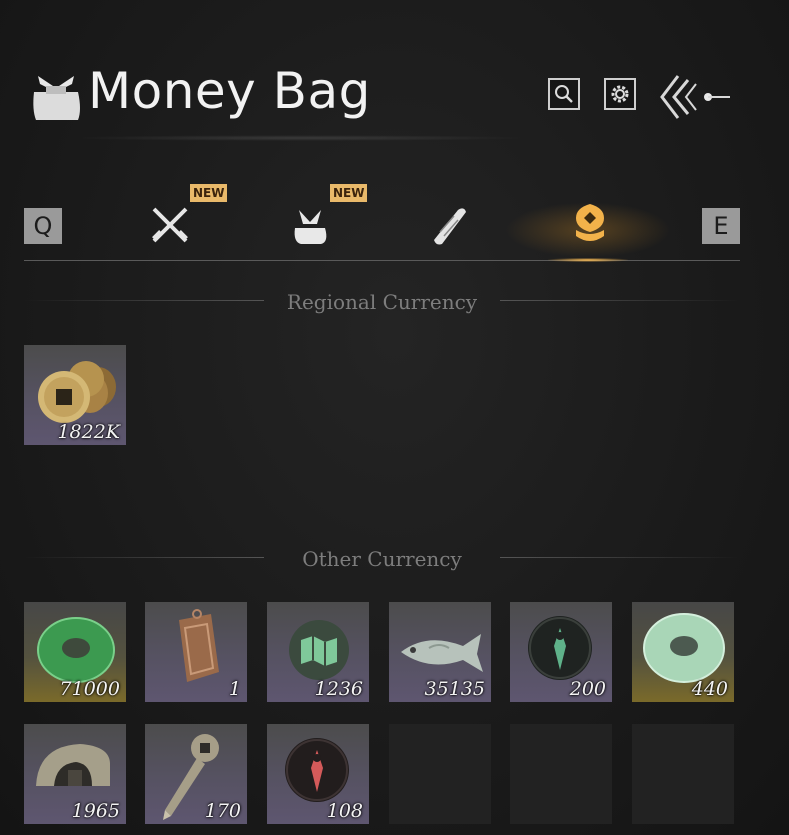 The height and width of the screenshot is (835, 789). I want to click on tab-currency, so click(590, 225).